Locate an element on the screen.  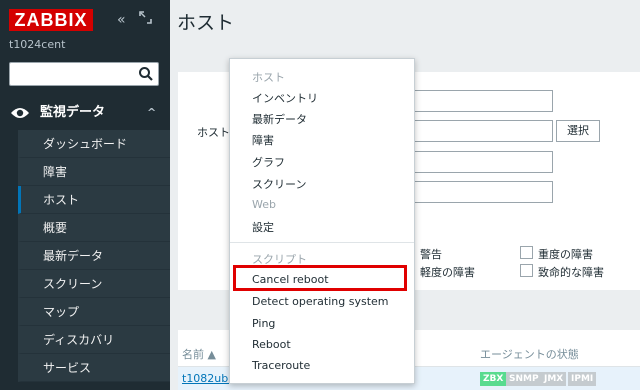
filter-dns-input is located at coordinates (479, 192).